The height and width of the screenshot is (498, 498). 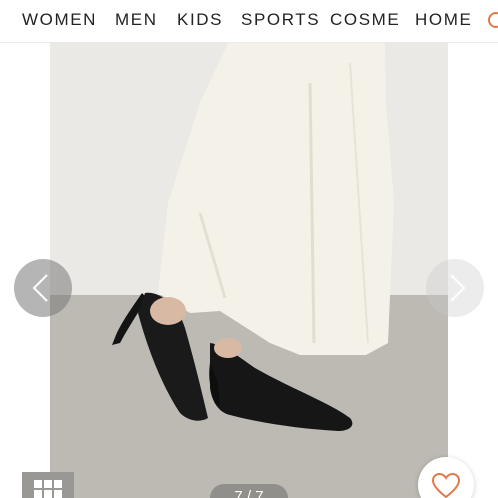 What do you see at coordinates (136, 20) in the screenshot?
I see `nav-item-men: MEN` at bounding box center [136, 20].